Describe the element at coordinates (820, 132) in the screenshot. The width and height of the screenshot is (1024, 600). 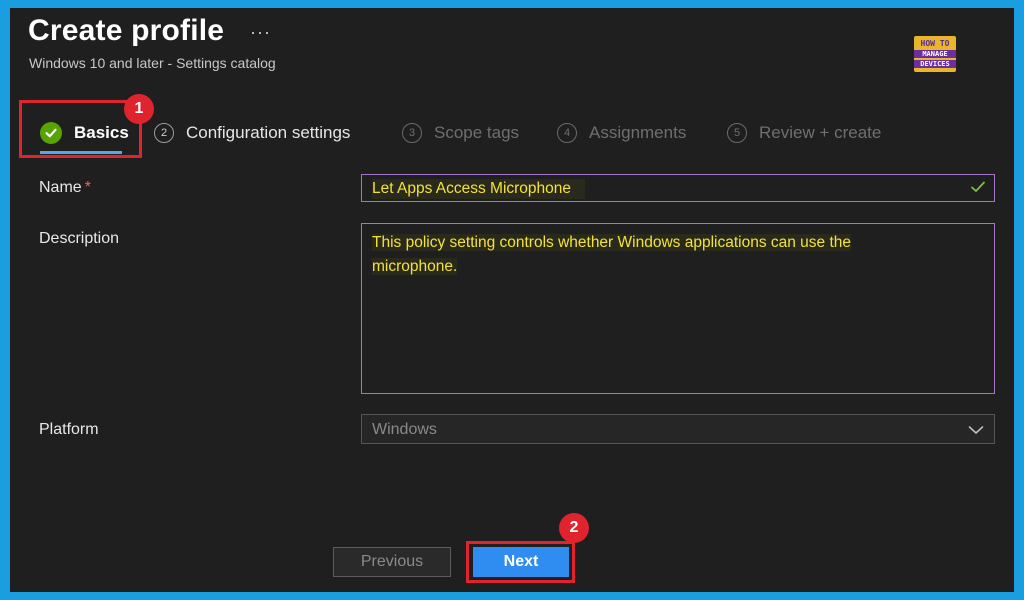
I see `tab-label: Review + create` at that location.